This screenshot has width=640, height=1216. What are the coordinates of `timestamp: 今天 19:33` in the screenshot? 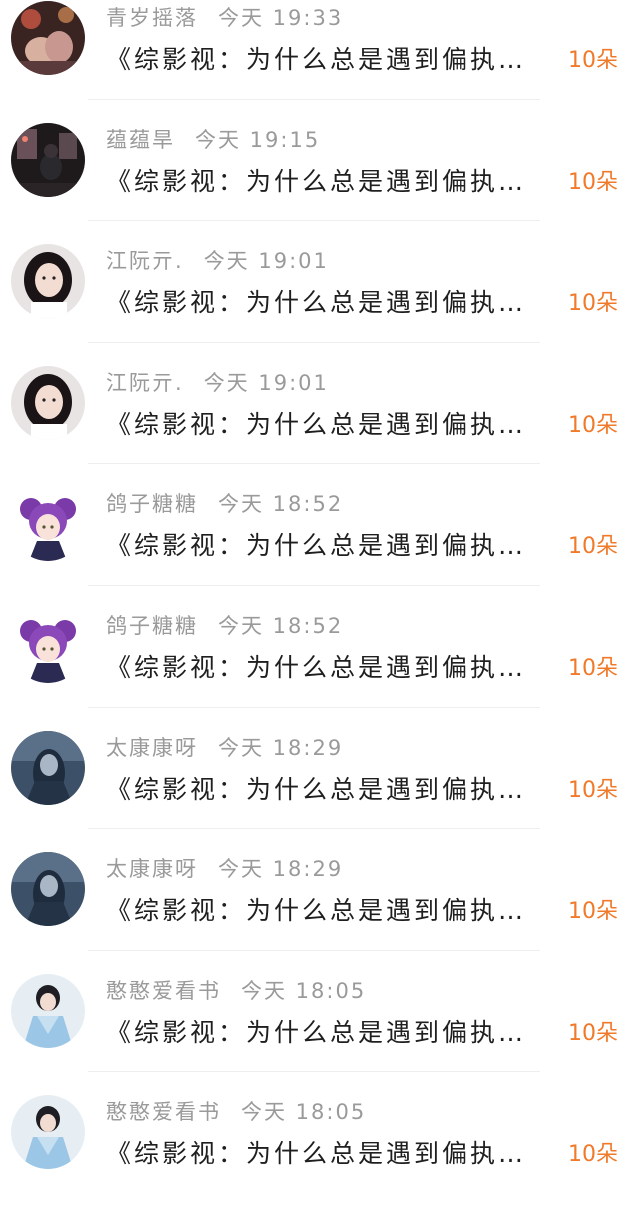 It's located at (281, 18).